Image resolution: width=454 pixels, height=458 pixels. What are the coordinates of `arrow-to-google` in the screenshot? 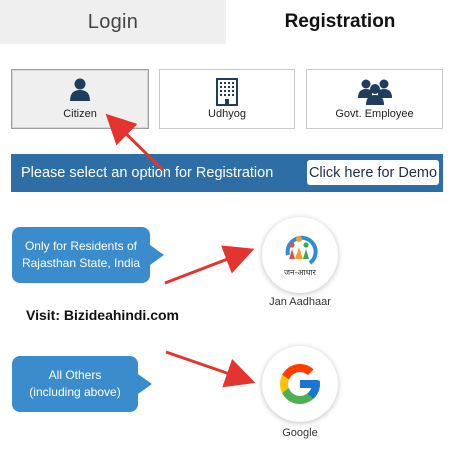 It's located at (210, 369).